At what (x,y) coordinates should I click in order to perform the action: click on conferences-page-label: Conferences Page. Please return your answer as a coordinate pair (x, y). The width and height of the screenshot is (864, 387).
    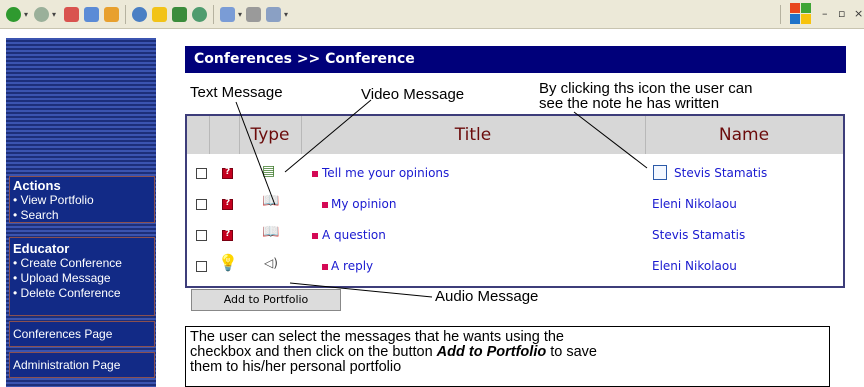
    Looking at the image, I should click on (63, 334).